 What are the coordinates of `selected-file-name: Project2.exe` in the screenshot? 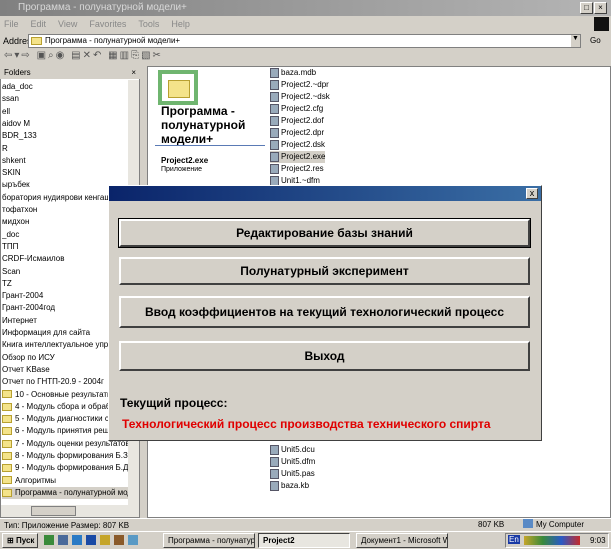 It's located at (185, 160).